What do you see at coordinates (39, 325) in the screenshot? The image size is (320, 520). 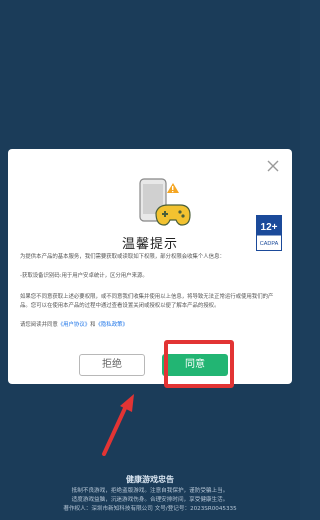 I see `agreement-prefix: 请您阅读并同意` at bounding box center [39, 325].